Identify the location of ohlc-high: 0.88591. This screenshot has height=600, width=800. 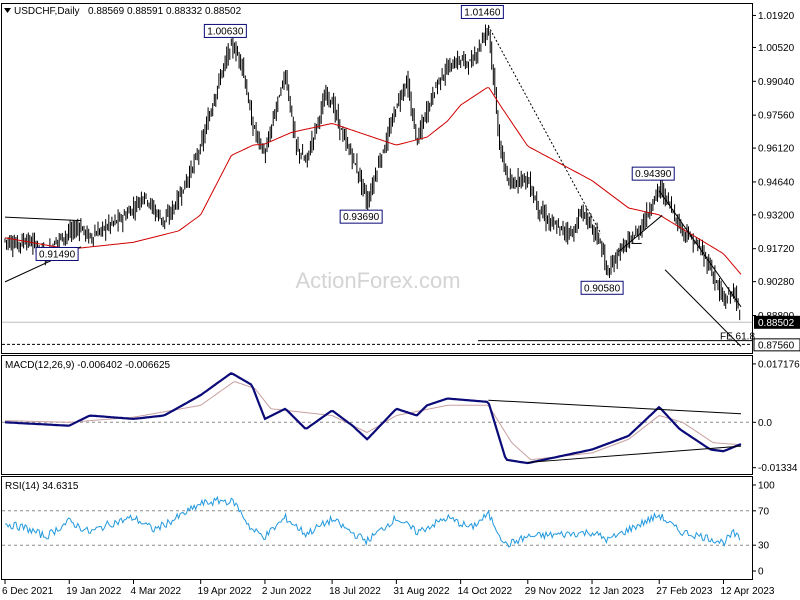
(145, 11).